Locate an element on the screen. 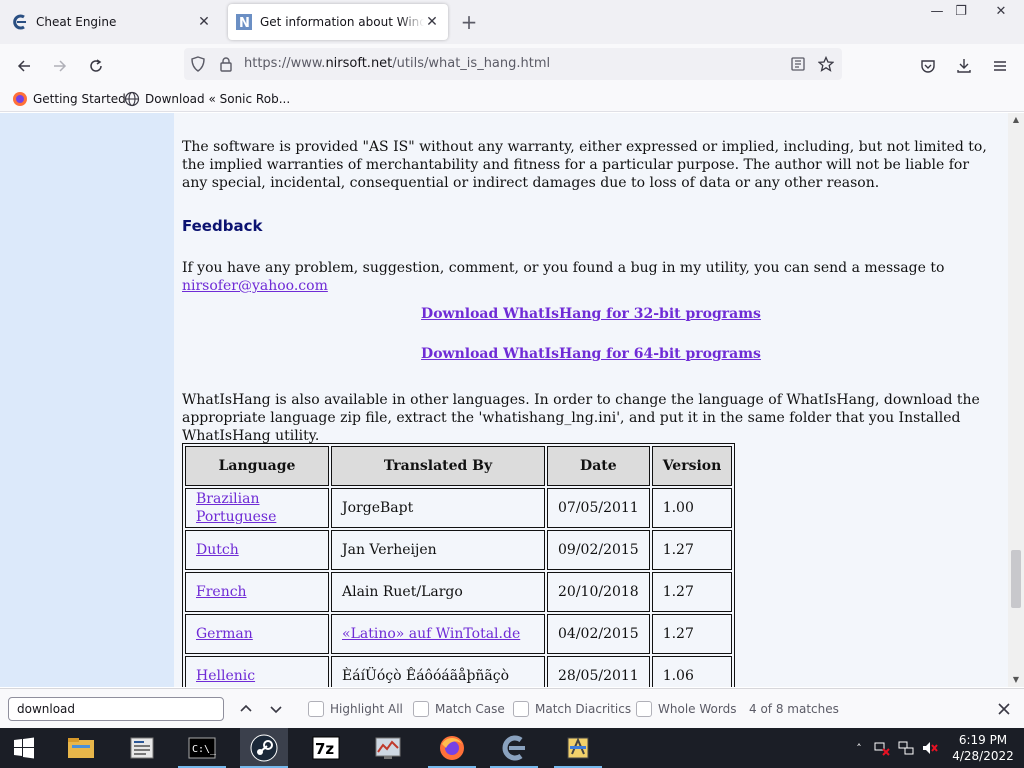  cell-language: Brazilian Portuguese is located at coordinates (257, 508).